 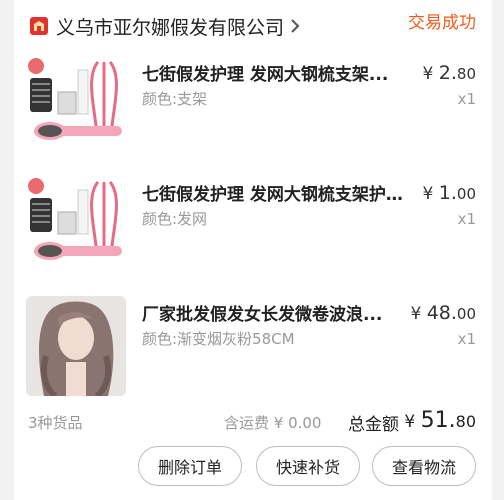 I want to click on product-price: ¥ 48.00, so click(x=443, y=313).